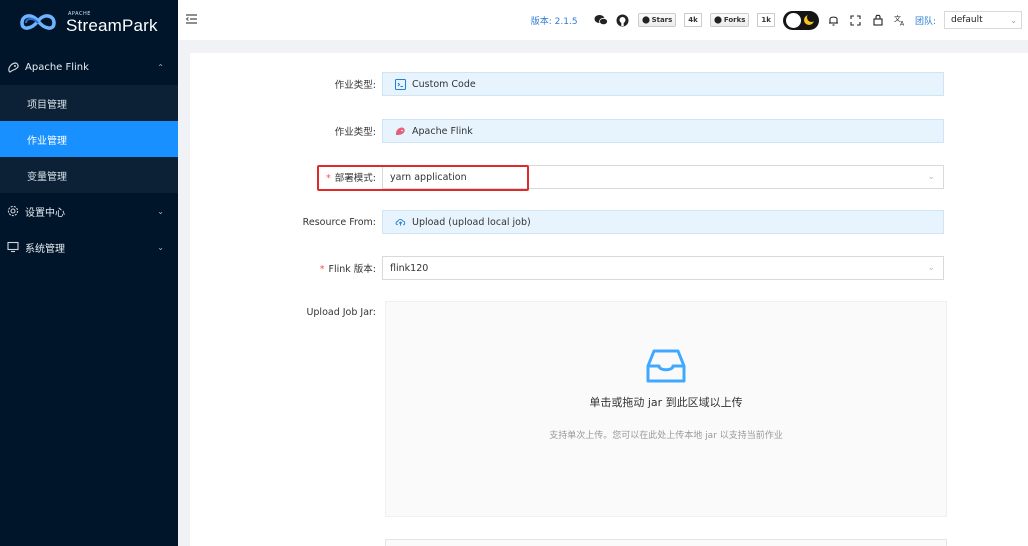 This screenshot has height=546, width=1028. I want to click on sidebar-group-settings-center: 设置中心 ⌄, so click(89, 211).